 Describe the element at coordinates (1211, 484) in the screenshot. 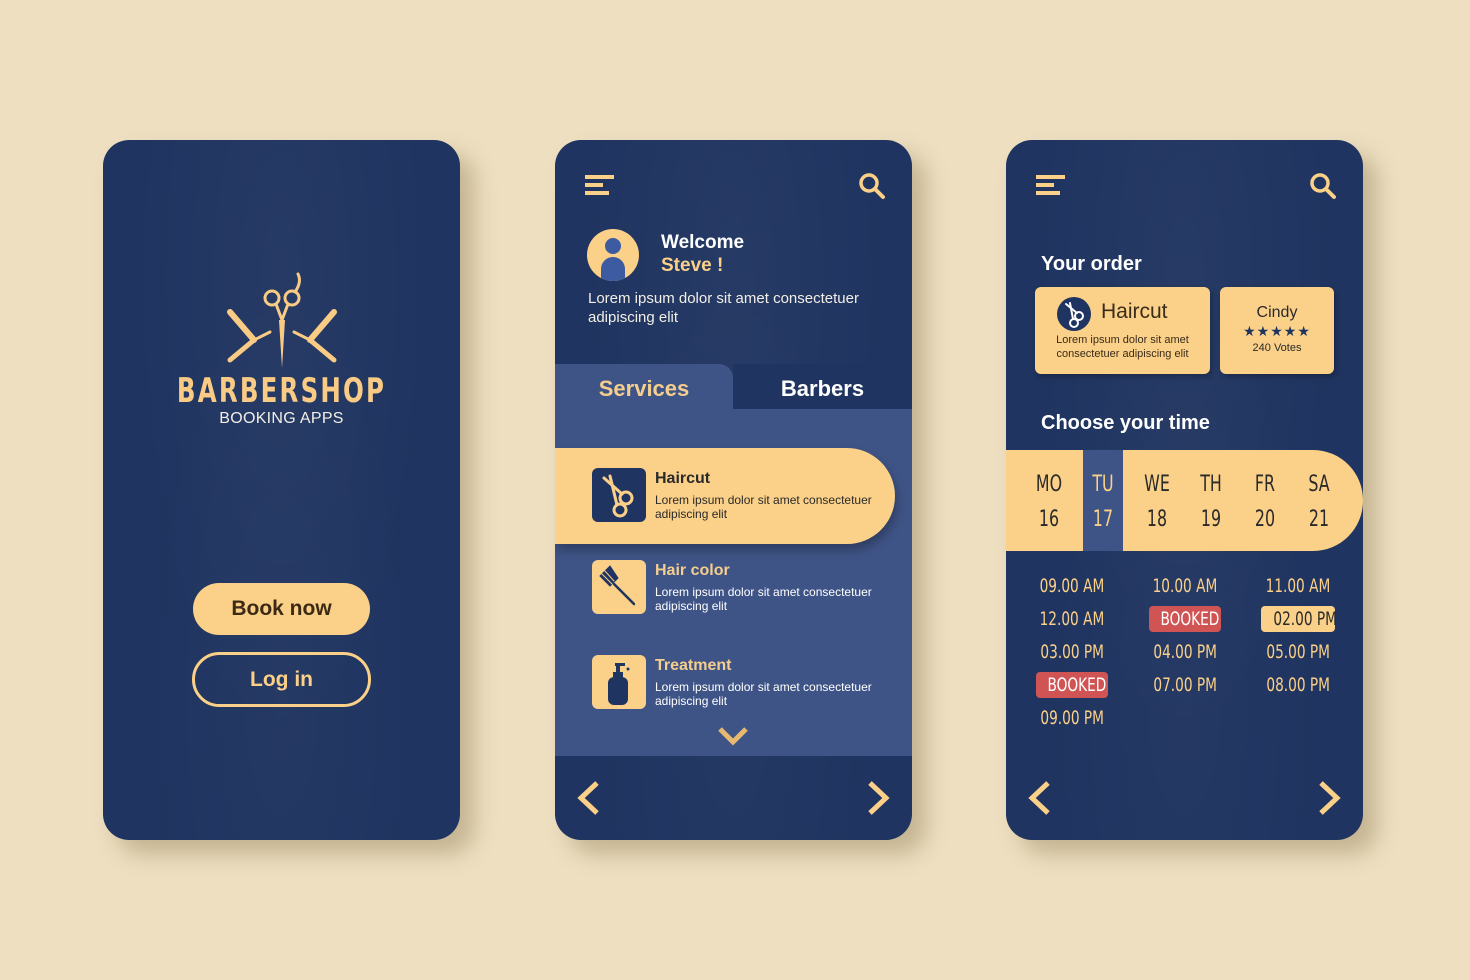

I see `day-name: TH` at that location.